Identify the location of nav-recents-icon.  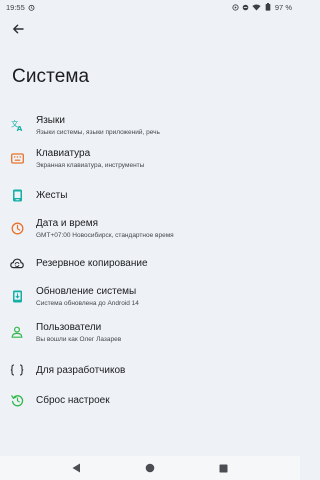
(223, 468).